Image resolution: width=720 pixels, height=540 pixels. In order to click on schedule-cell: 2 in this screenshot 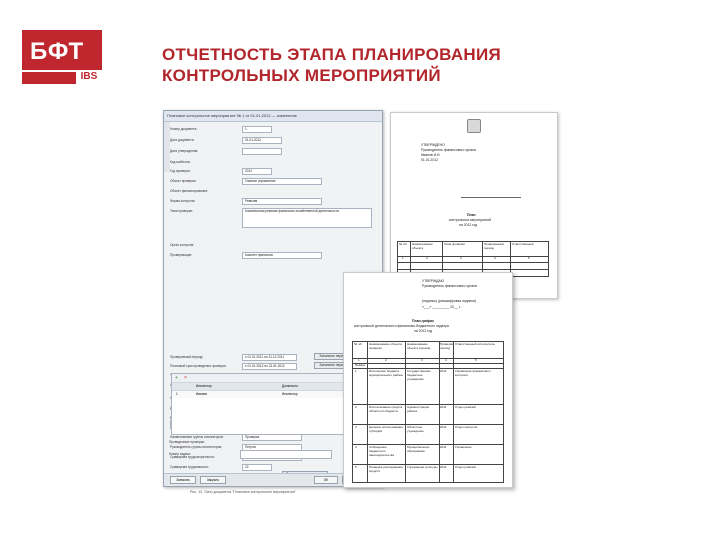, I will do `click(356, 407)`.